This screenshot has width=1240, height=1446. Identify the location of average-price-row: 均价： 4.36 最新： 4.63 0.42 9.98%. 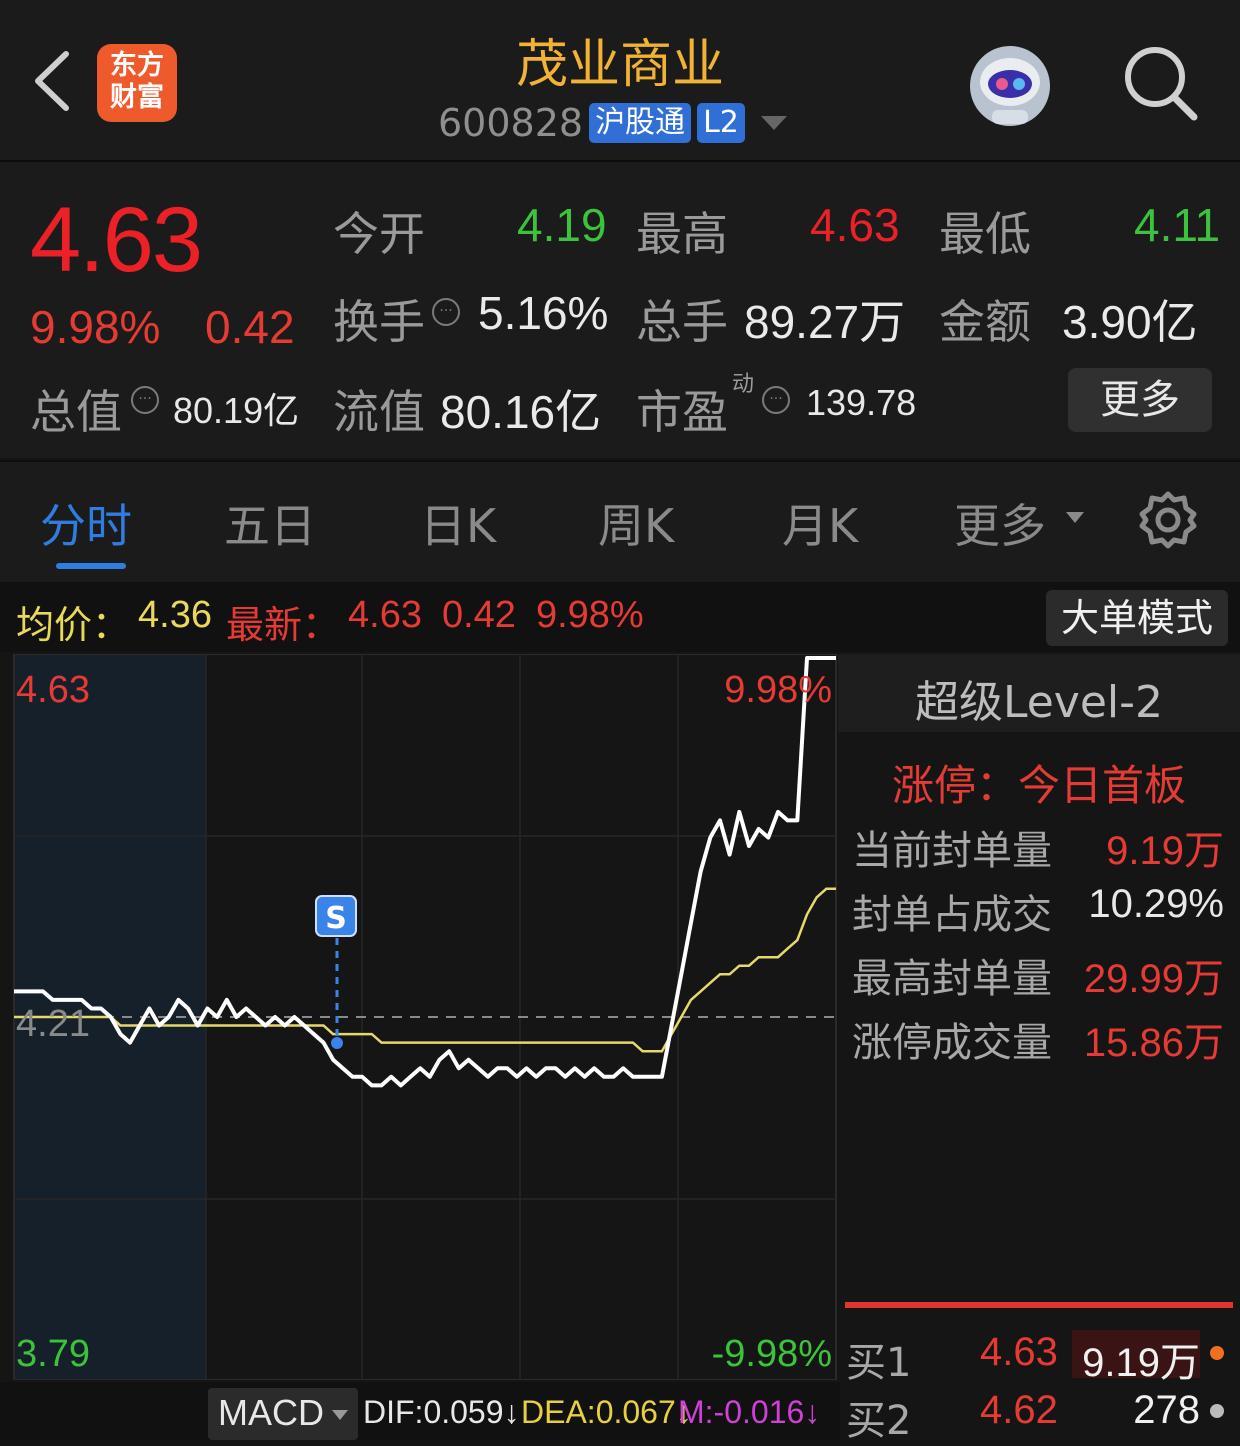
(330, 621).